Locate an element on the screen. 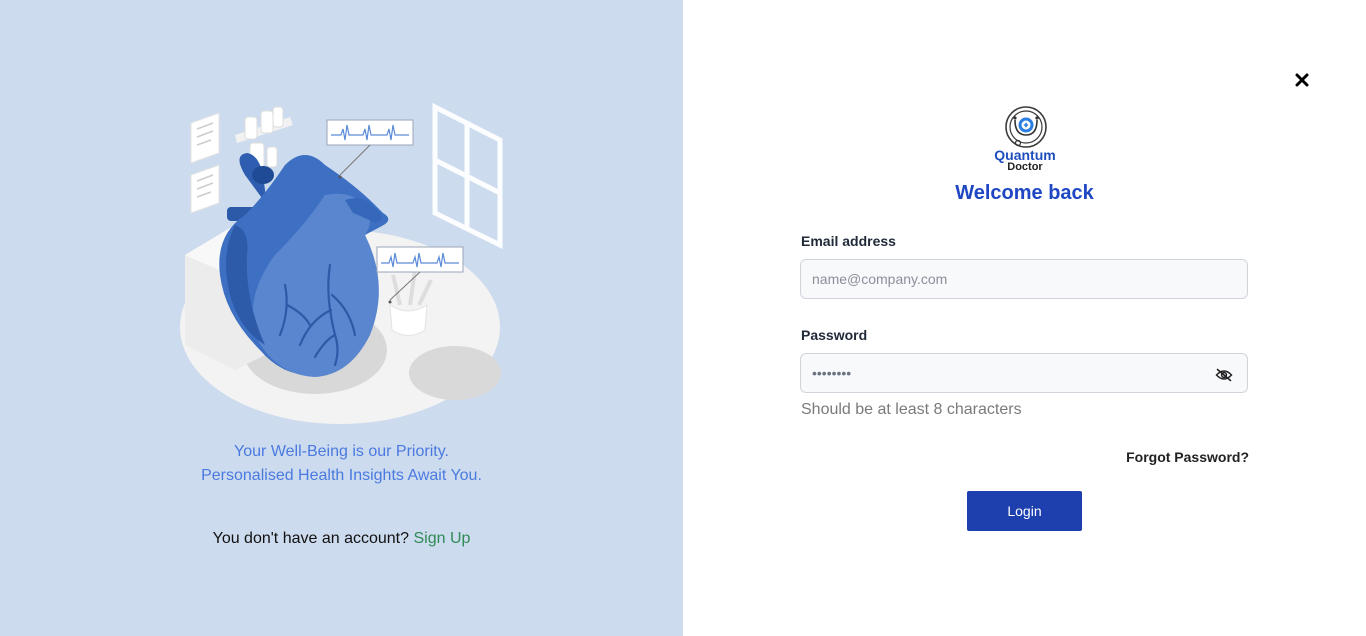  close-icon is located at coordinates (1302, 80).